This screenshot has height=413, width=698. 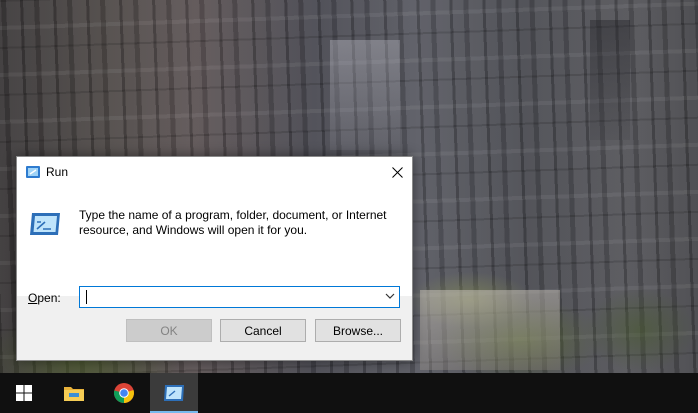 I want to click on ok-button: OK, so click(x=169, y=330).